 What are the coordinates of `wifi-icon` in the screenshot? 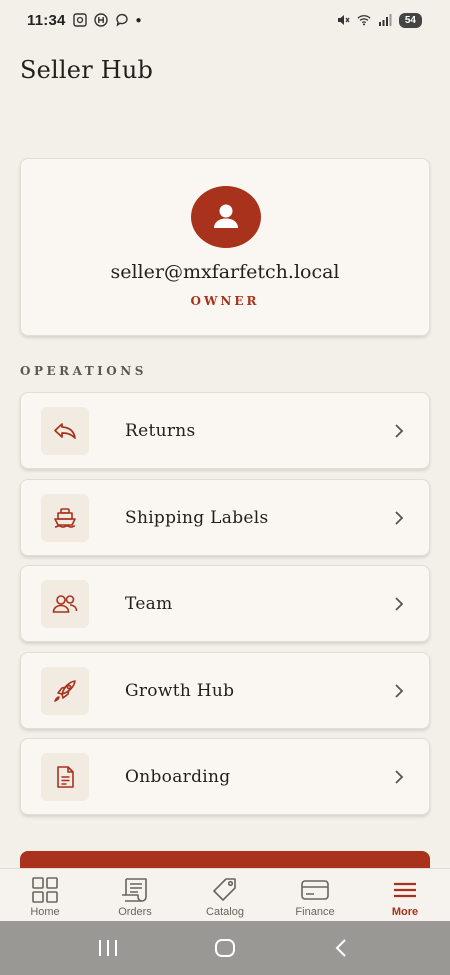 It's located at (364, 20).